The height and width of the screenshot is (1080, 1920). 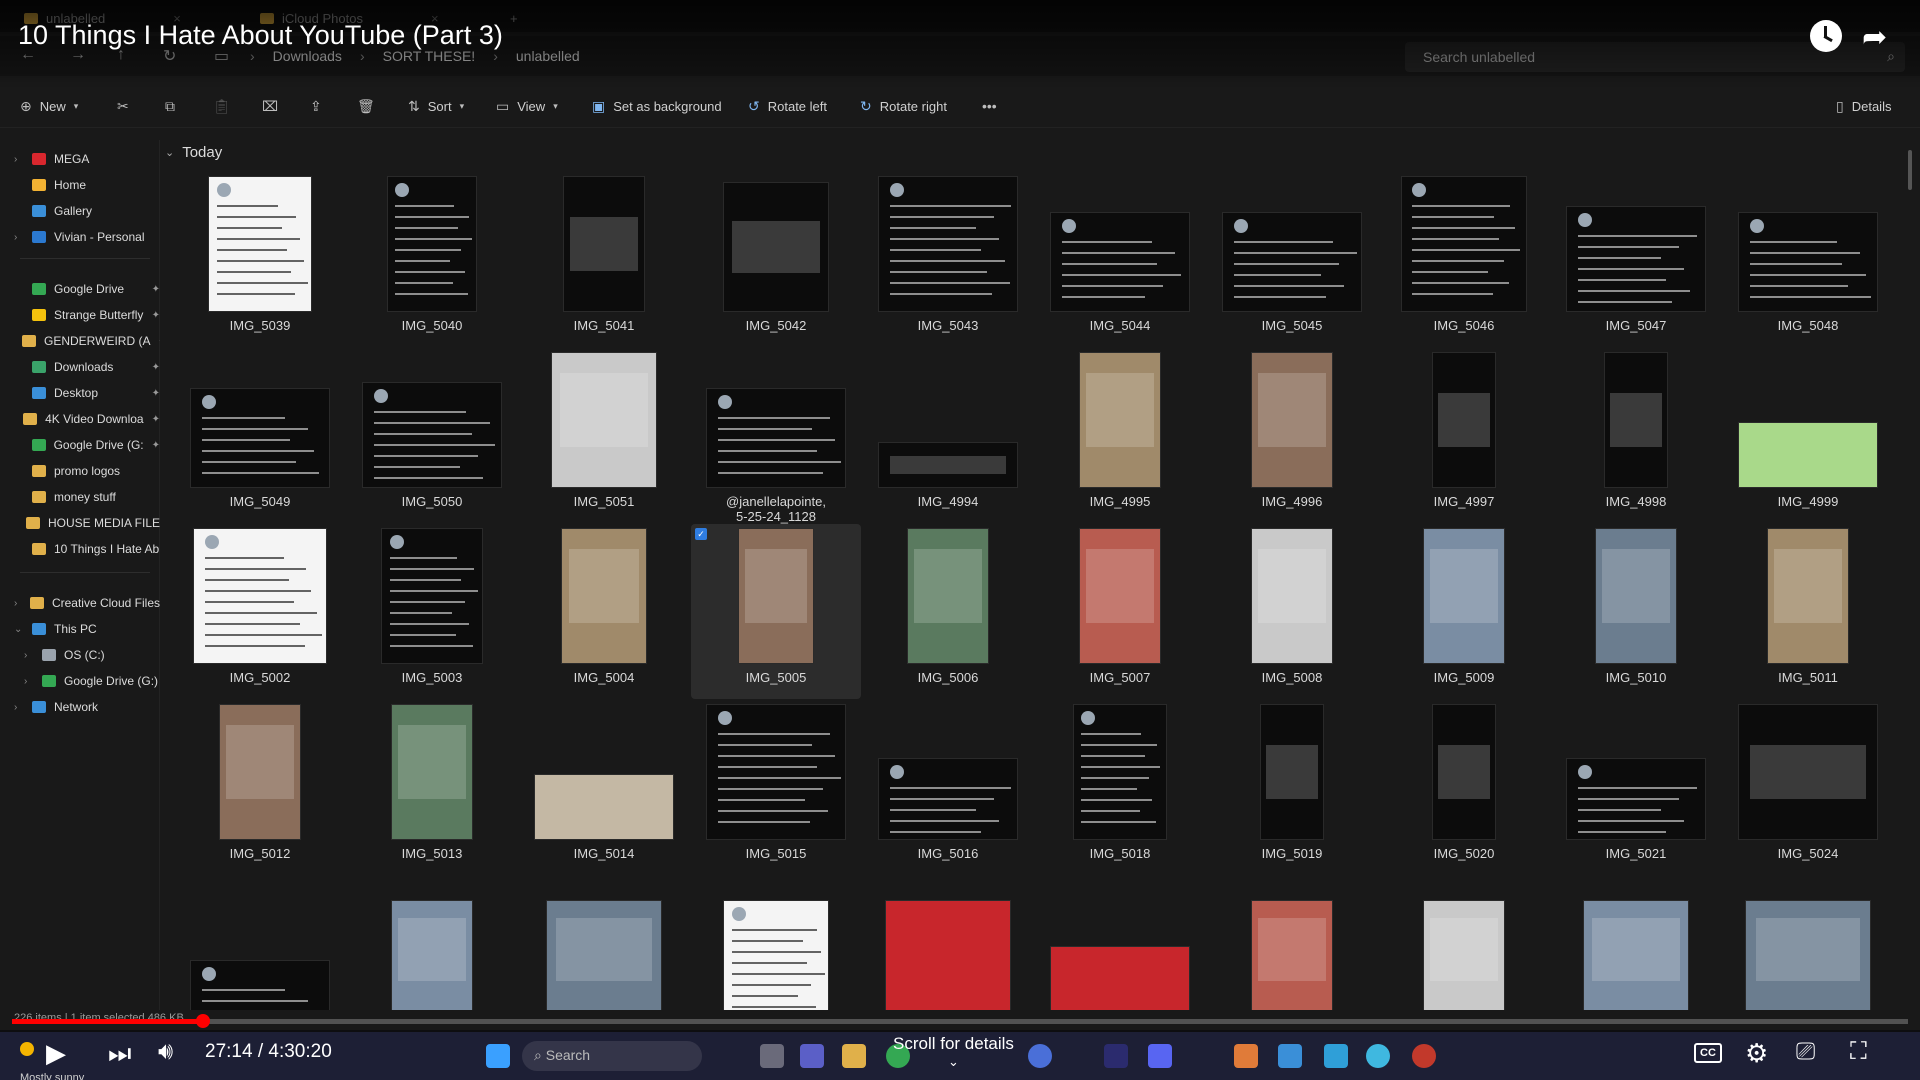 I want to click on file-thumbnail: IMG_5040, so click(x=432, y=259).